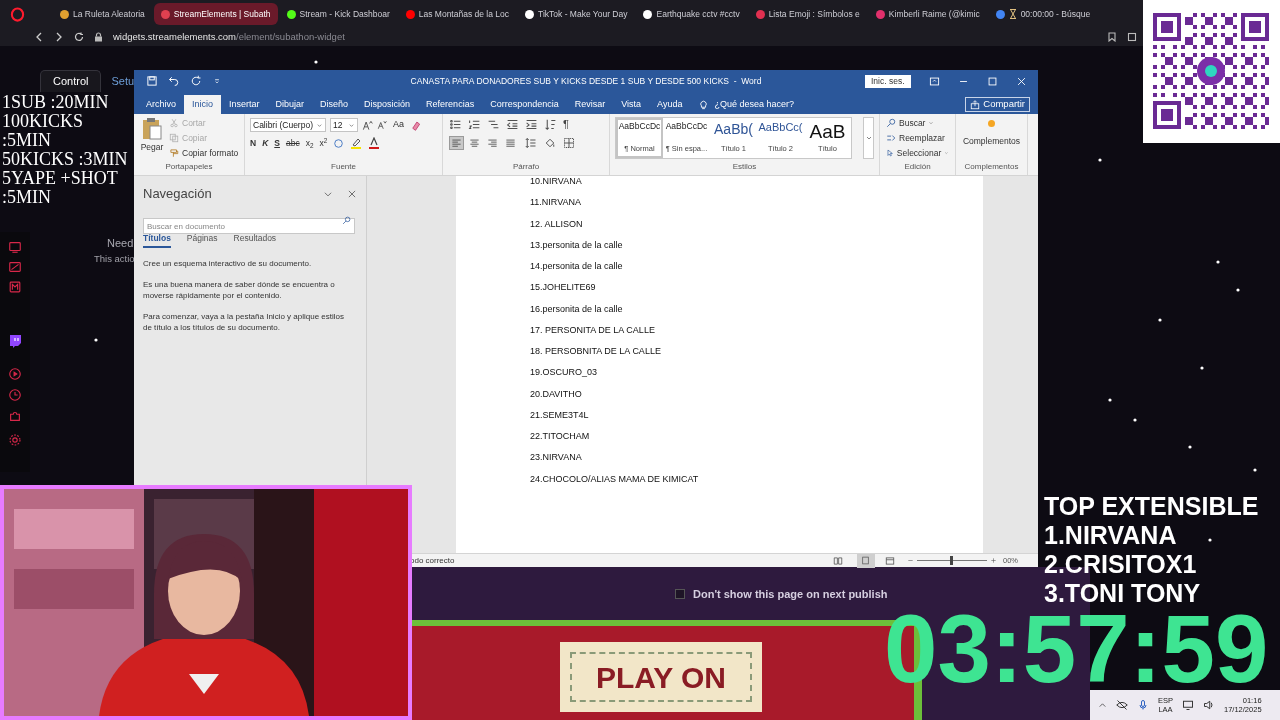 This screenshot has height=720, width=1280. I want to click on line-spacing-icon, so click(531, 143).